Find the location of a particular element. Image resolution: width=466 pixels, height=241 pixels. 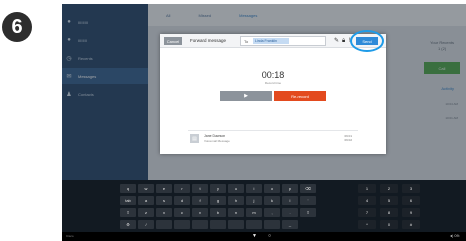

keyboard-key: k is located at coordinates (272, 200).